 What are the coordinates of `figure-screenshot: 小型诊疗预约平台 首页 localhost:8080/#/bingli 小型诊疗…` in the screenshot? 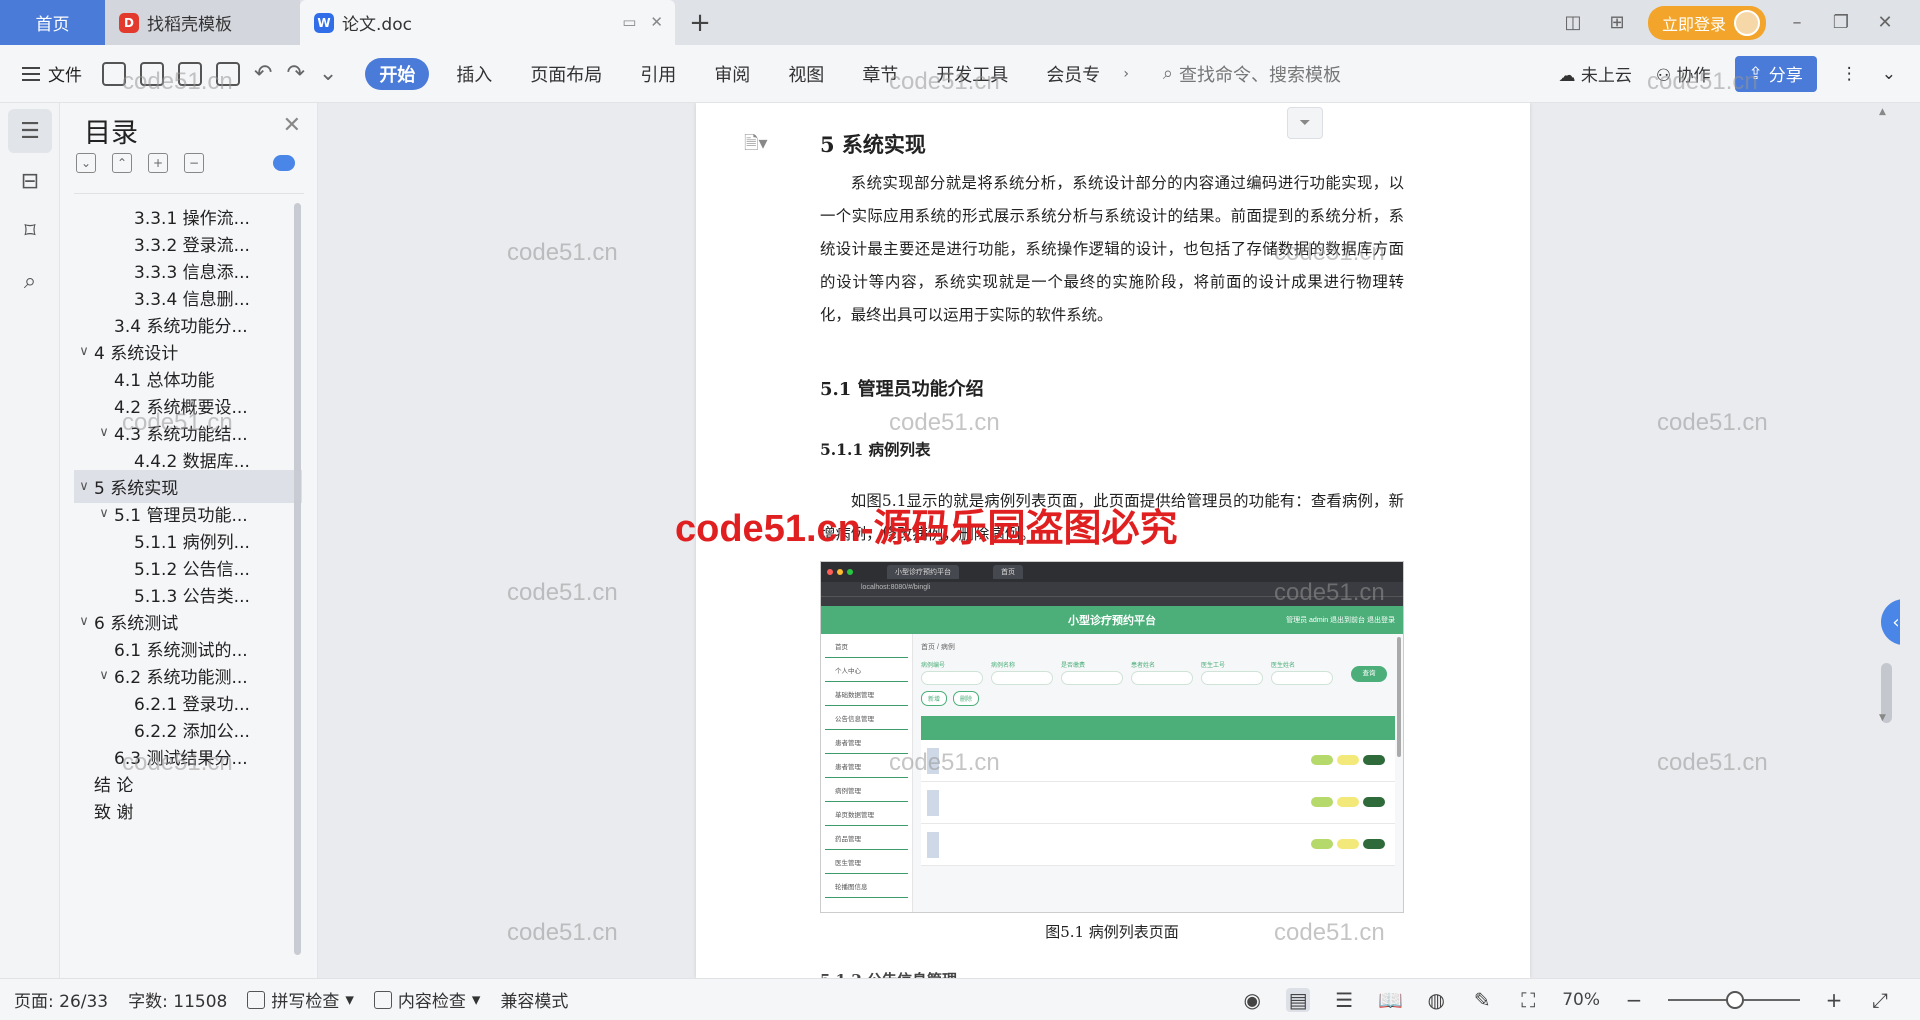 It's located at (1112, 737).